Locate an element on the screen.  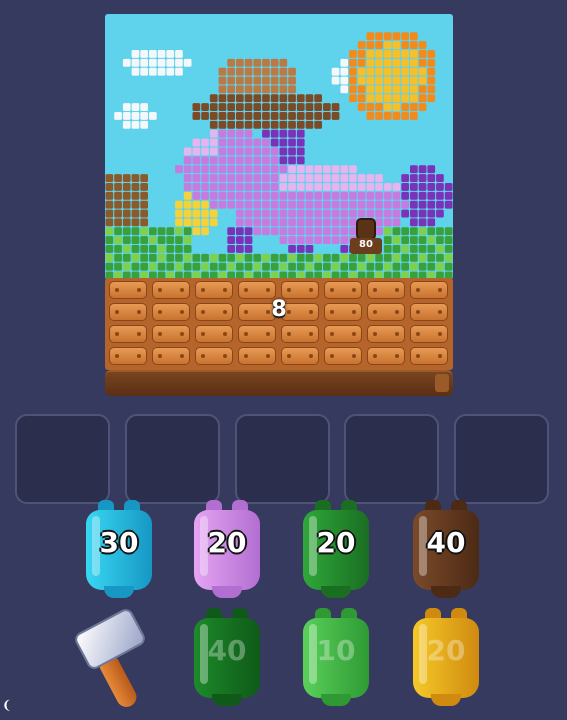
barrel-darkgreen-40: 40 is located at coordinates (227, 657).